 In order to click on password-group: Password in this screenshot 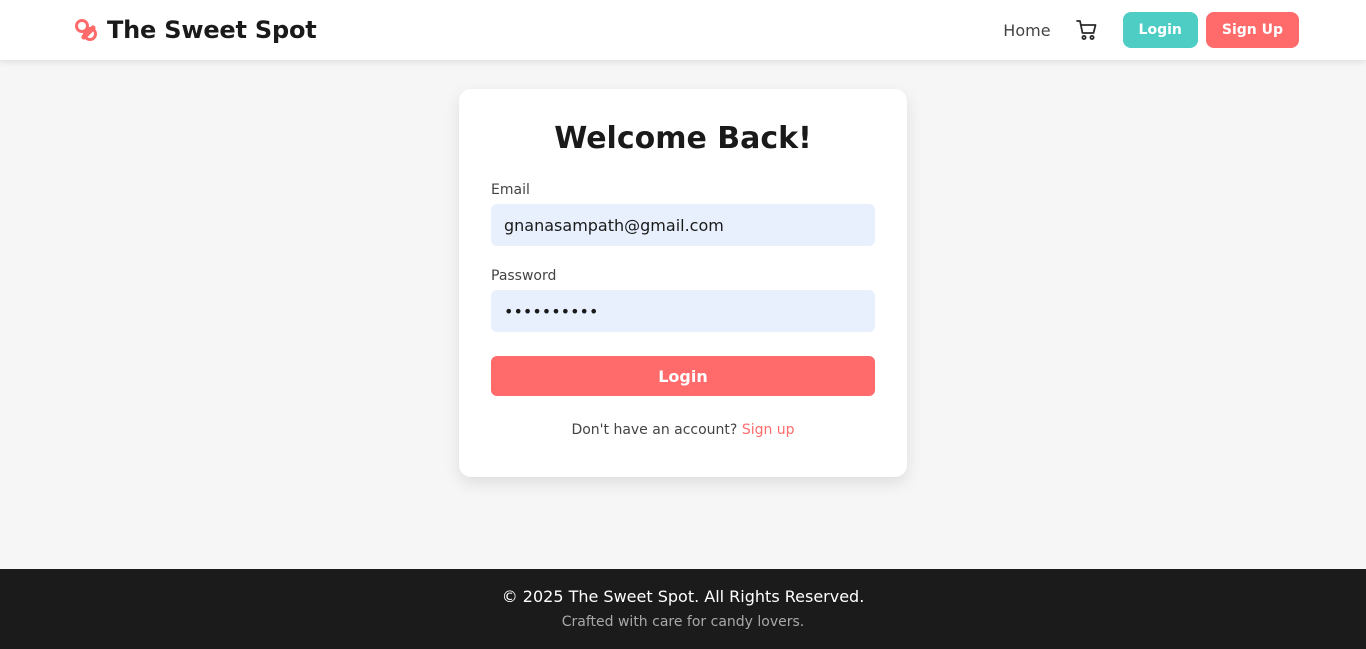, I will do `click(683, 300)`.